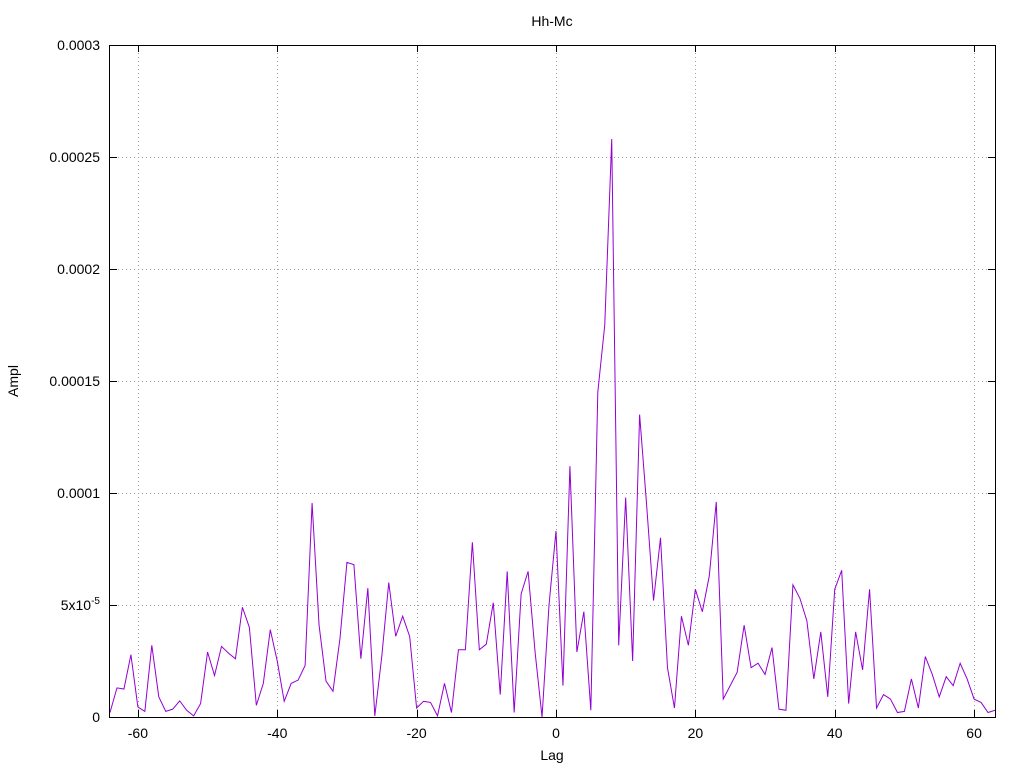 The image size is (1024, 768). I want to click on y-tick-label: 0.00015, so click(74, 381).